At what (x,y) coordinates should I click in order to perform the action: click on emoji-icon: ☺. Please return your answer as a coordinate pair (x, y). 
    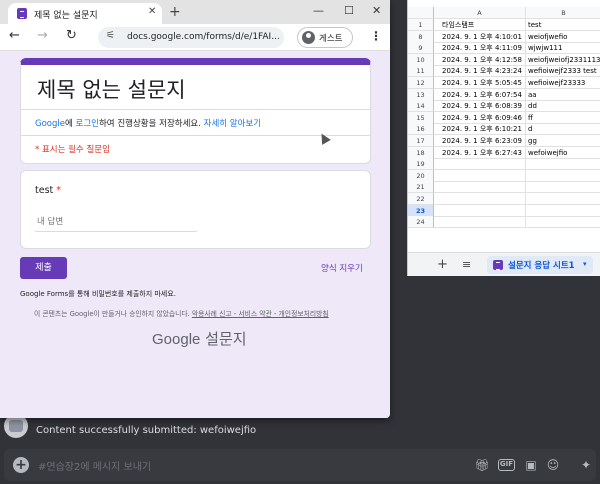
    Looking at the image, I should click on (553, 465).